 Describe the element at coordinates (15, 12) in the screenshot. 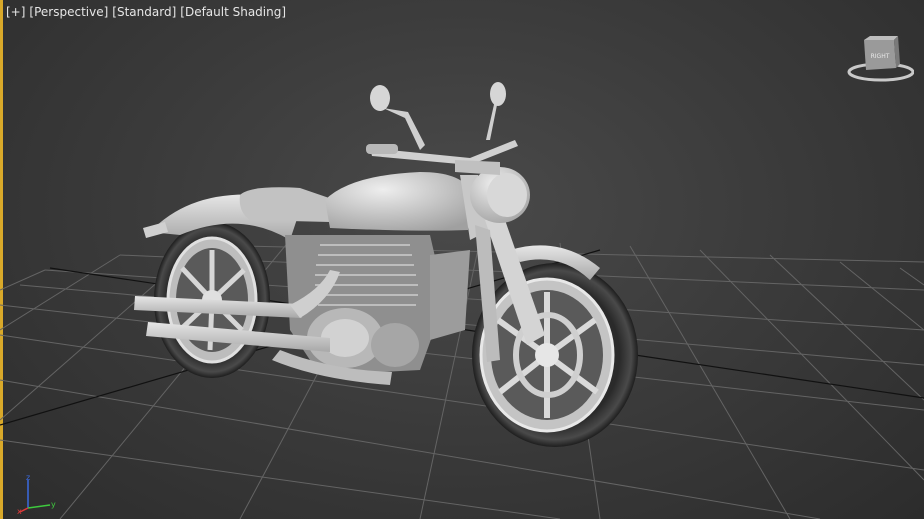

I see `viewport-general-menu: [+]` at that location.